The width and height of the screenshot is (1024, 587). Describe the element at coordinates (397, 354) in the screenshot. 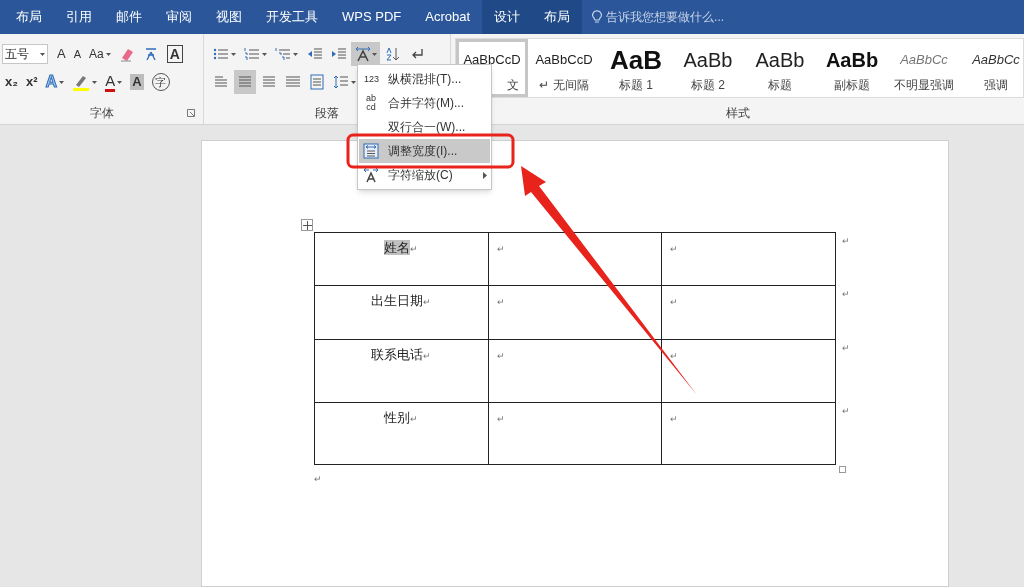

I see `cell-text: 联系电话` at that location.